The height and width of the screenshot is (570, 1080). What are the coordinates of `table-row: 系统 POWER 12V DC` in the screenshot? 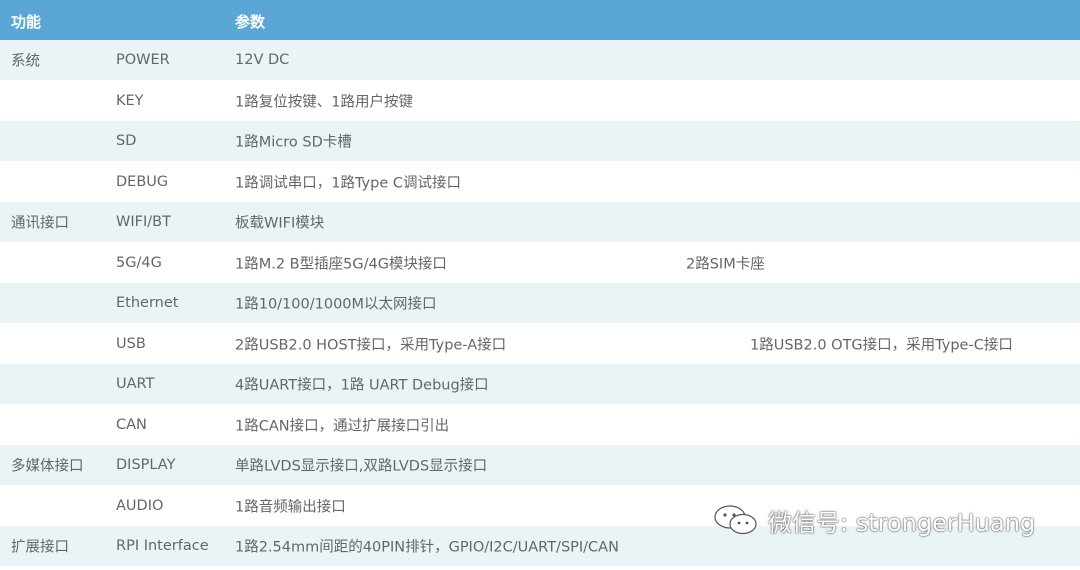 It's located at (540, 60).